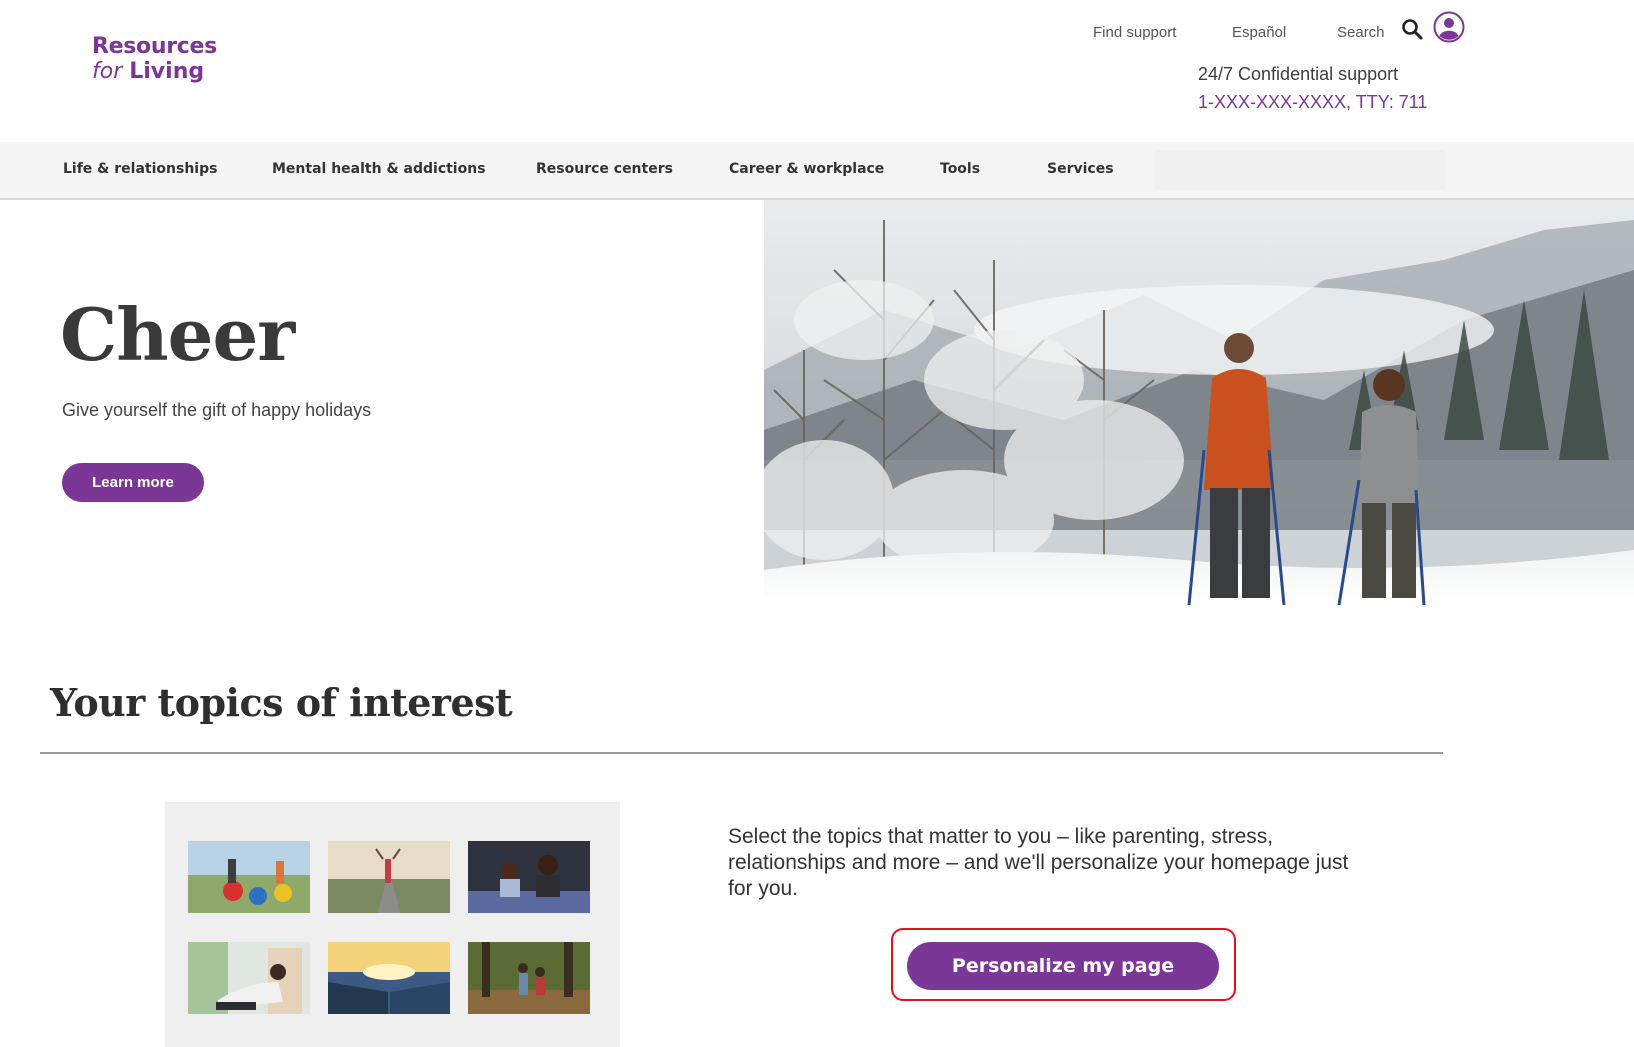 The height and width of the screenshot is (1047, 1634). What do you see at coordinates (217, 410) in the screenshot?
I see `hero-subtitle: Give yourself the gift of happy holidays` at bounding box center [217, 410].